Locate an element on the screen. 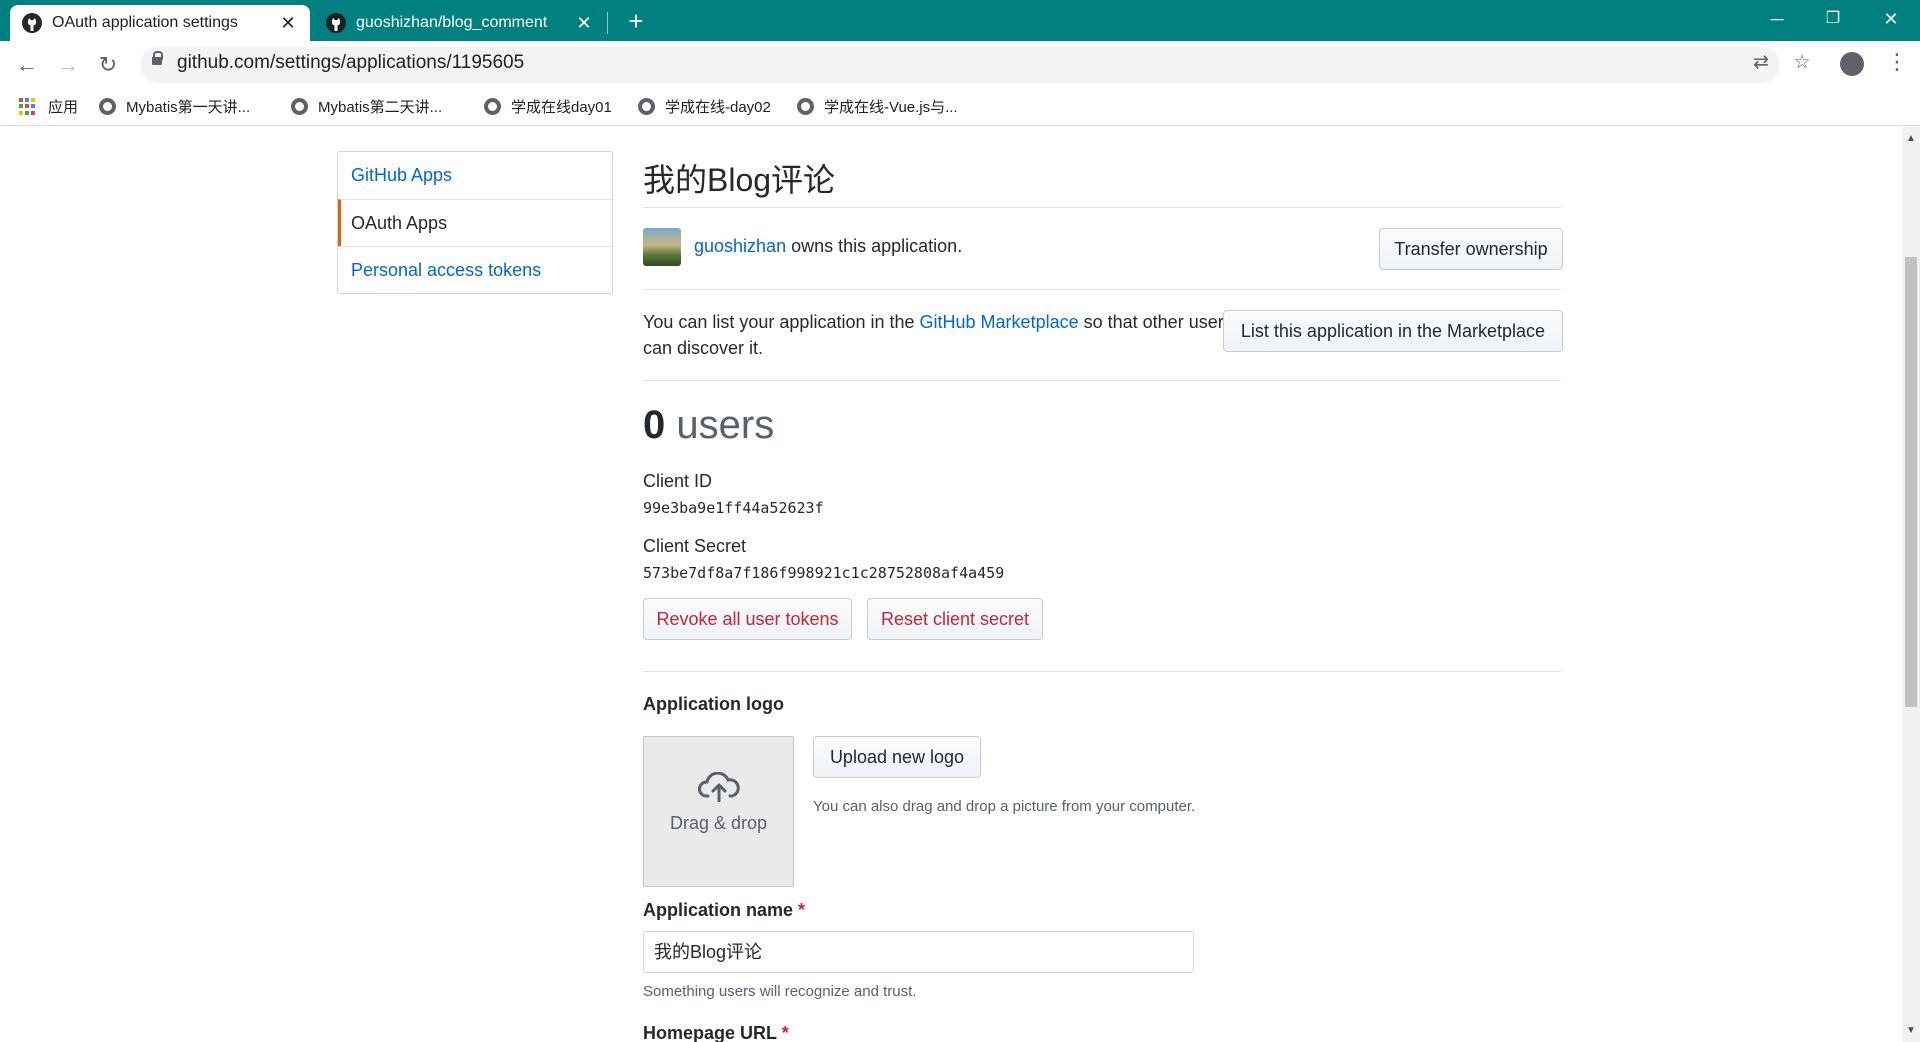 This screenshot has width=1920, height=1042. reload-button: ↻ is located at coordinates (108, 65).